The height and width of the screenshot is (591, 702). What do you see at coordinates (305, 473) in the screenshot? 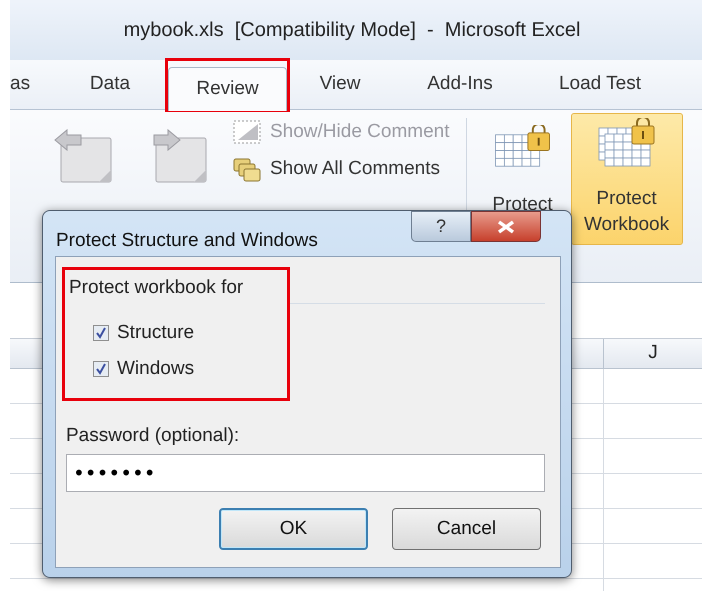
I see `password-field: •••••••` at bounding box center [305, 473].